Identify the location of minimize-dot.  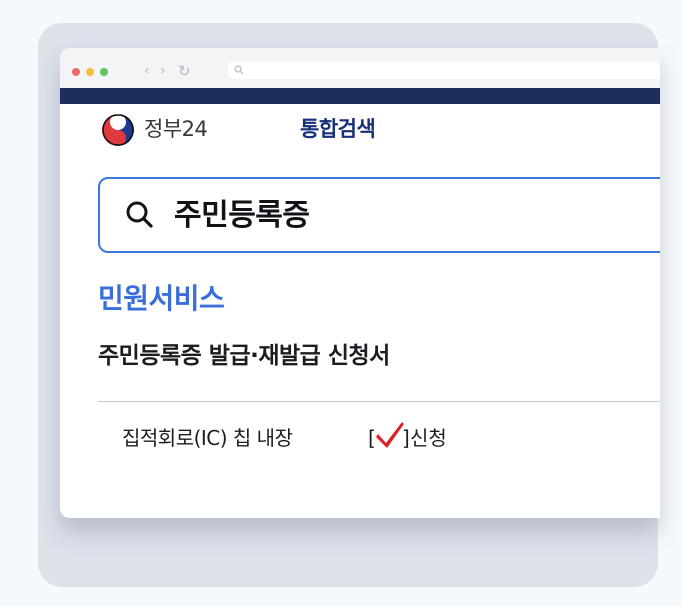
(90, 72).